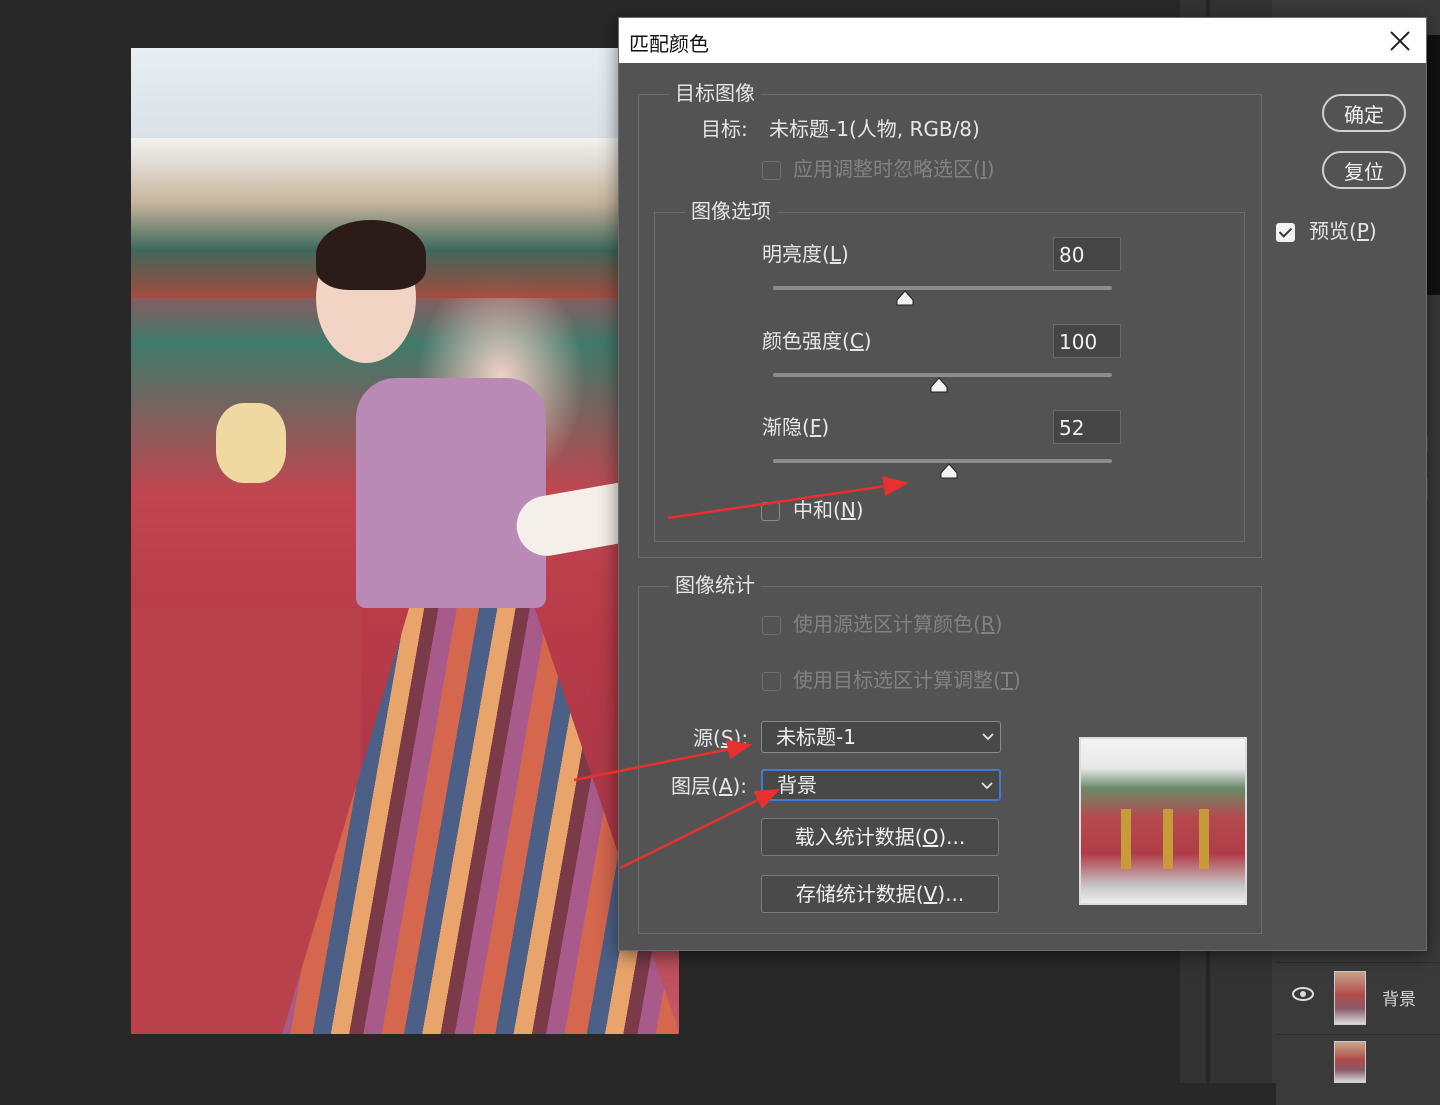 The image size is (1440, 1105). Describe the element at coordinates (770, 511) in the screenshot. I see `neutralize-checkbox` at that location.